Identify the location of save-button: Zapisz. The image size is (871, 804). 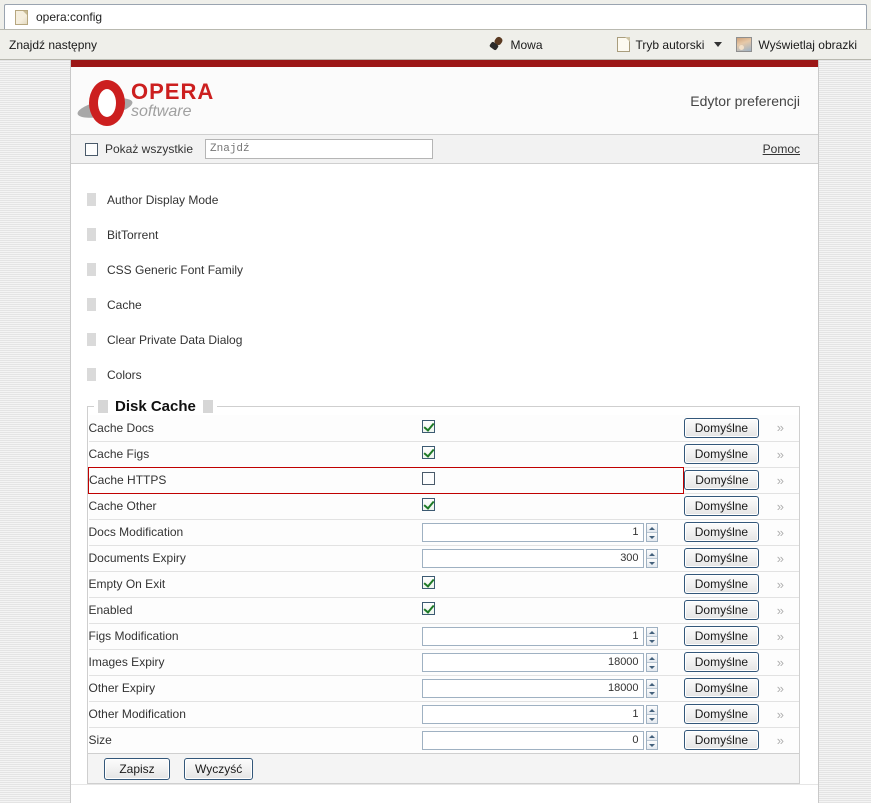
(137, 768).